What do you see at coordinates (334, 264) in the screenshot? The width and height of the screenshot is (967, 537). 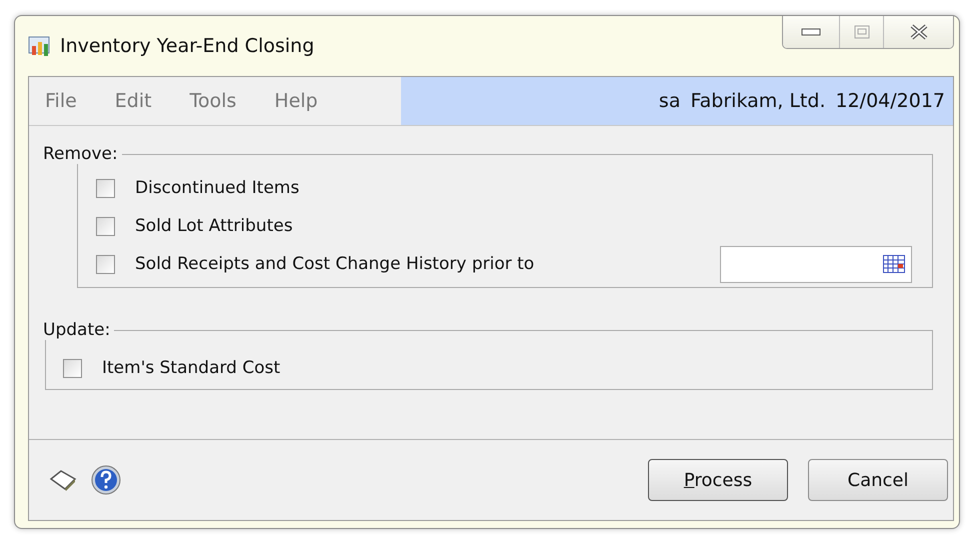 I see `option-label: Sold Receipts and Cost Change History prior to` at bounding box center [334, 264].